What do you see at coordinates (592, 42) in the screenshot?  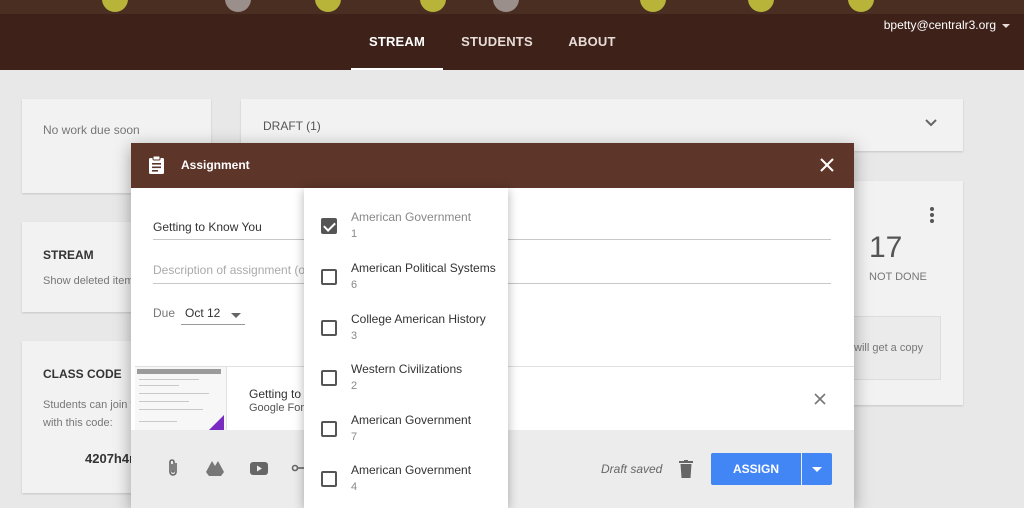 I see `tab-about: ABOUT` at bounding box center [592, 42].